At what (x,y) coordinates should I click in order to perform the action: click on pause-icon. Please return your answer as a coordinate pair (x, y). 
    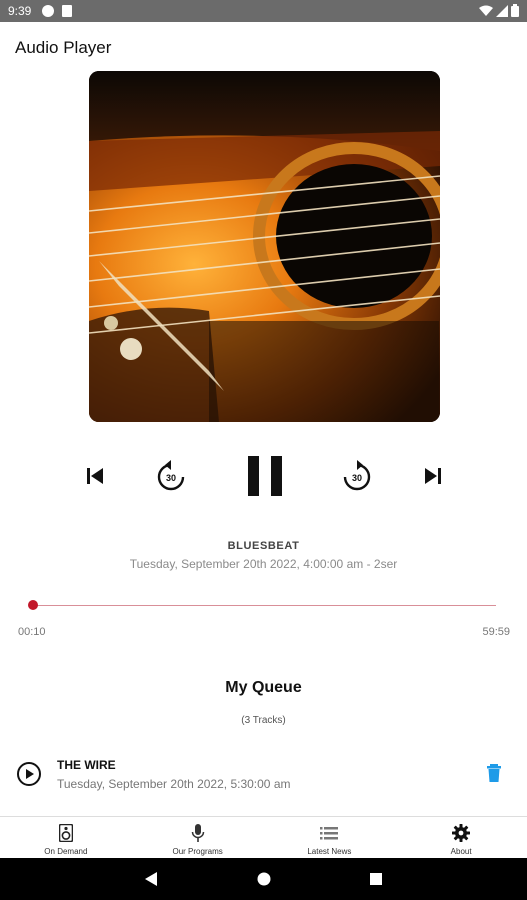
    Looking at the image, I should click on (265, 476).